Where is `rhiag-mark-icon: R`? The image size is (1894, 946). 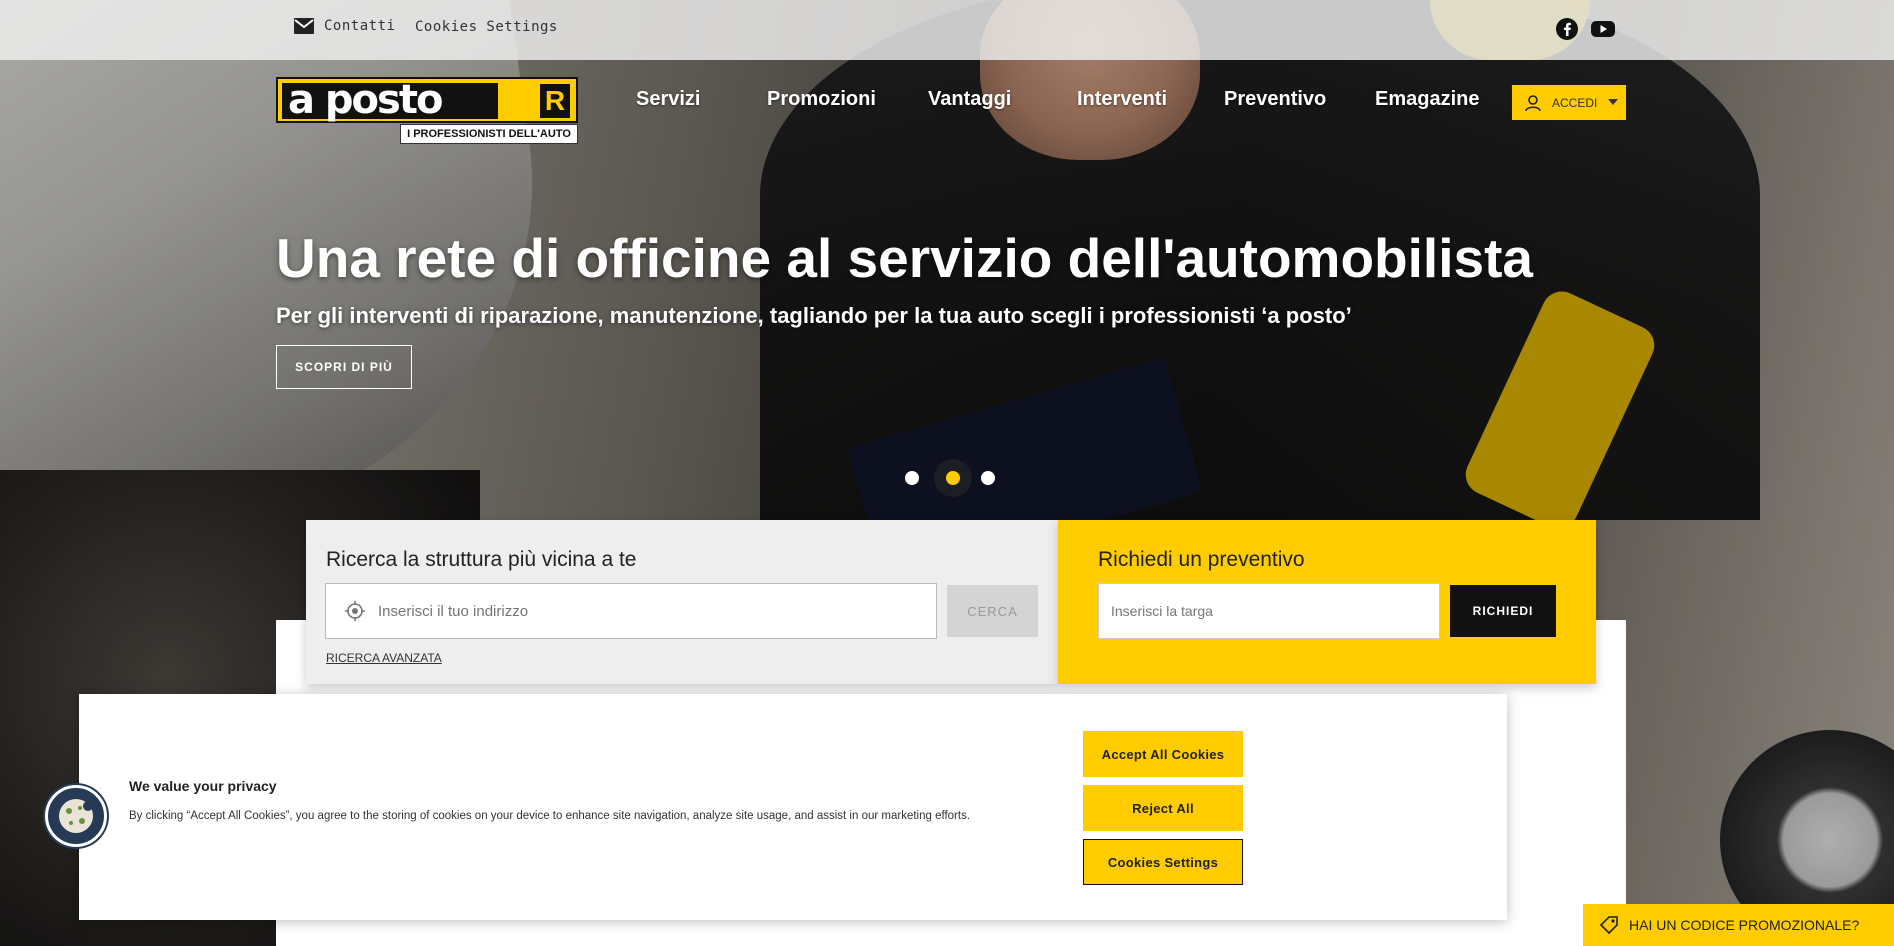
rhiag-mark-icon: R is located at coordinates (555, 101).